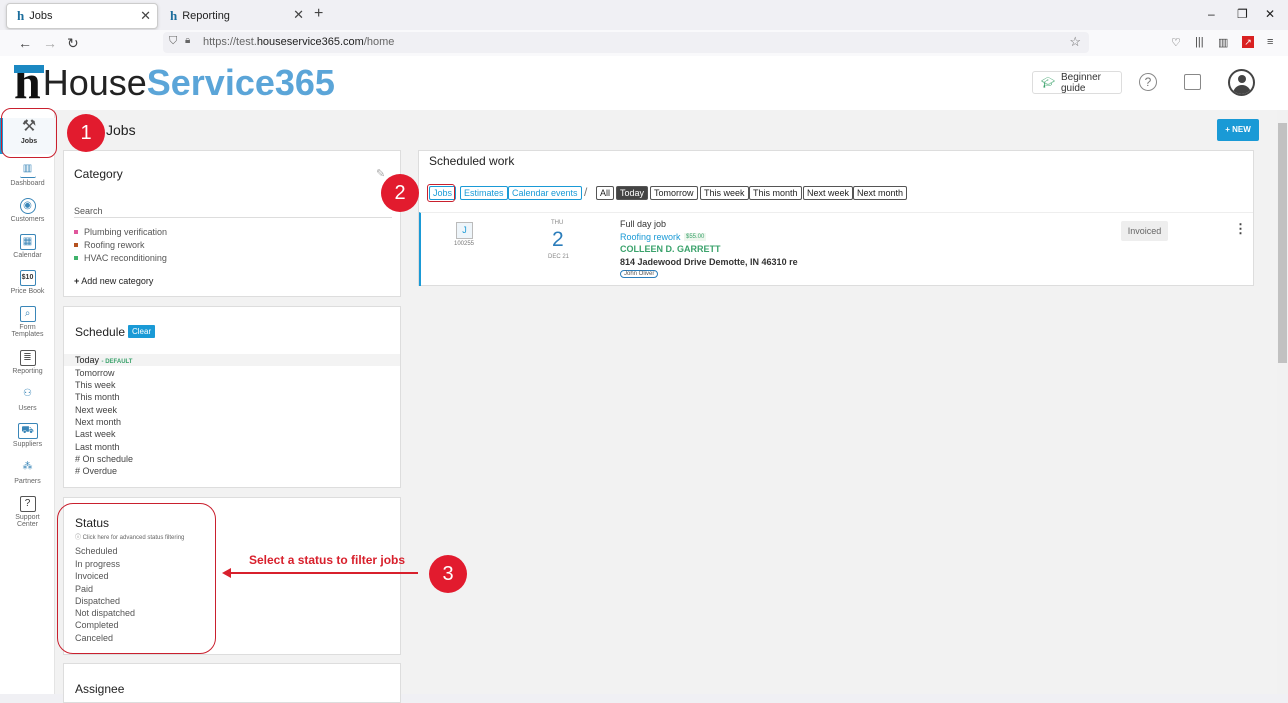  What do you see at coordinates (27, 472) in the screenshot?
I see `sidebar-item-partners: ⁂ Partners` at bounding box center [27, 472].